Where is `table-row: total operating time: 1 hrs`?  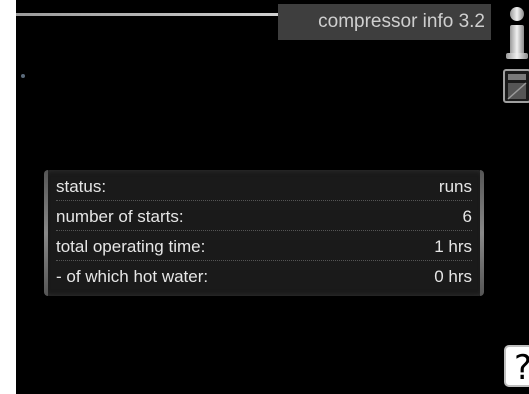
table-row: total operating time: 1 hrs is located at coordinates (264, 247).